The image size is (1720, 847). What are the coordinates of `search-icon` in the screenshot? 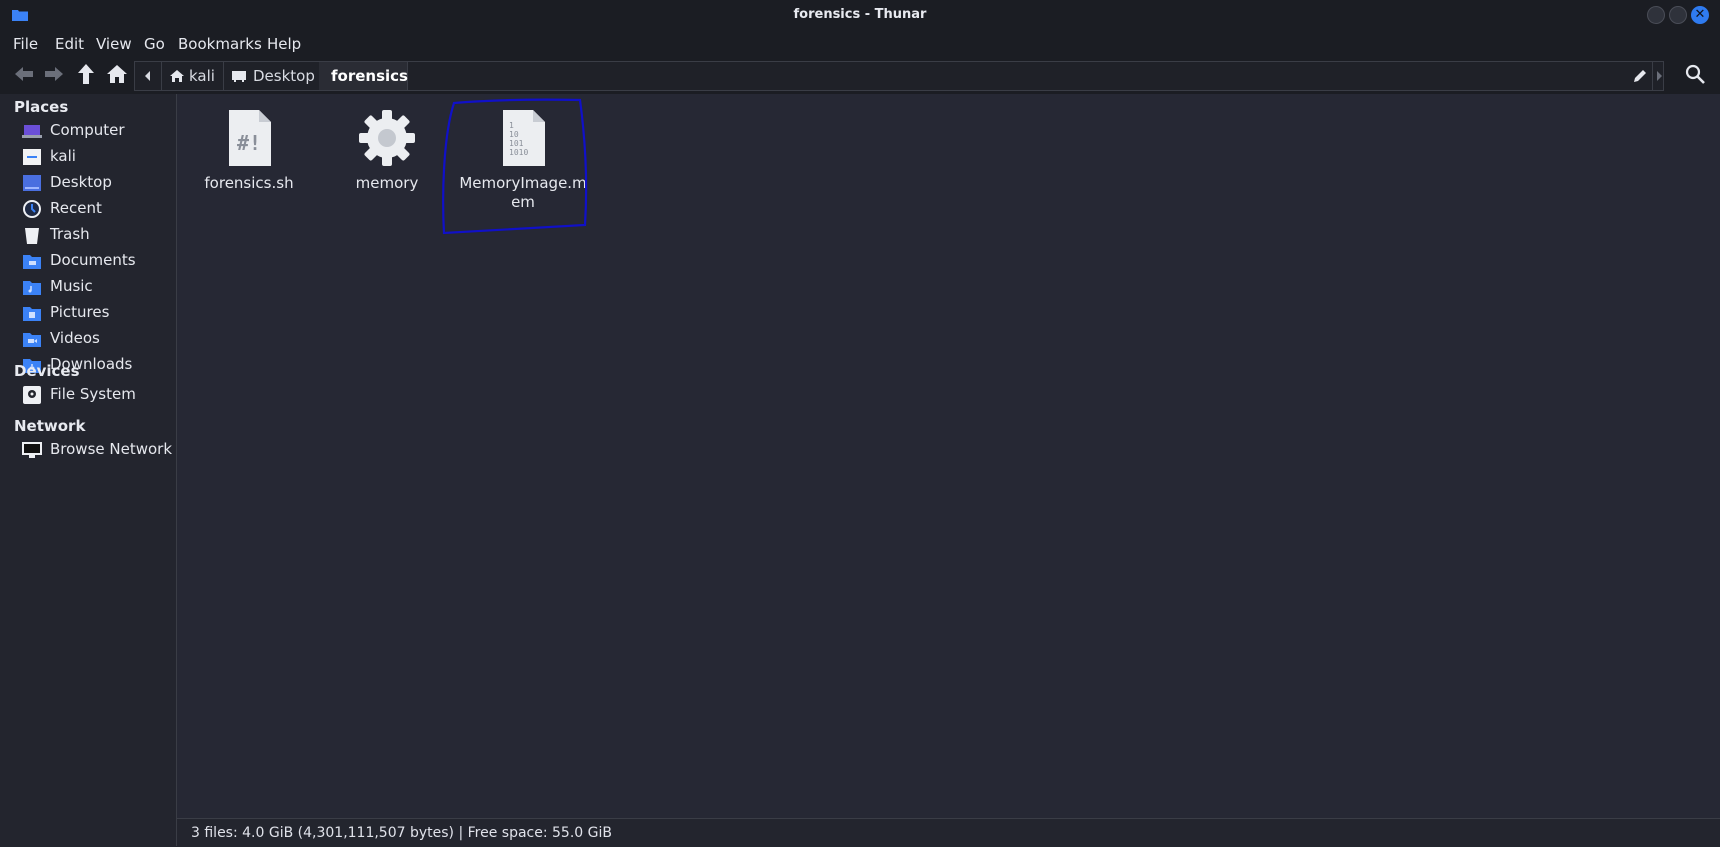 It's located at (1695, 74).